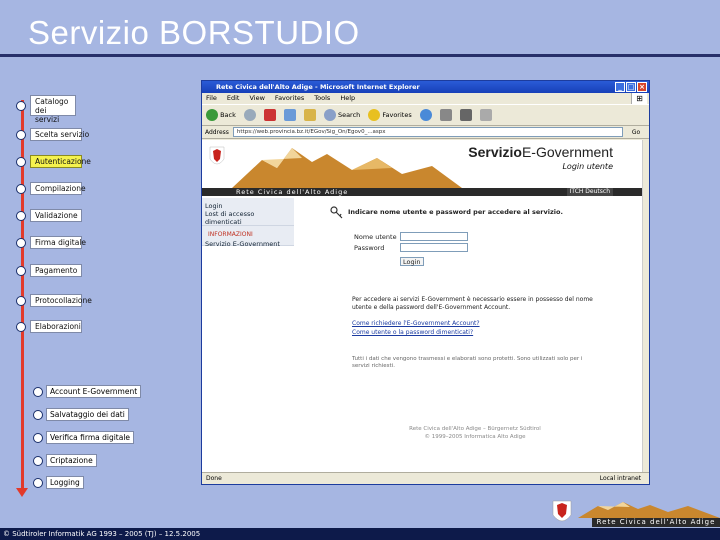 This screenshot has height=540, width=720. What do you see at coordinates (465, 115) in the screenshot?
I see `print-icon` at bounding box center [465, 115].